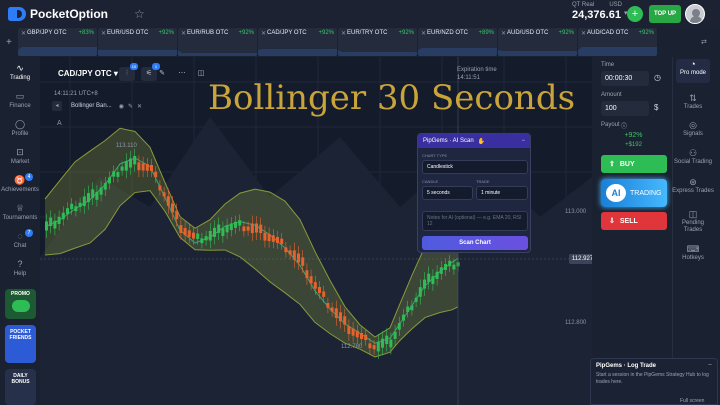 Image resolution: width=720 pixels, height=405 pixels. What do you see at coordinates (59, 123) in the screenshot?
I see `text-tool-label: A` at bounding box center [59, 123].